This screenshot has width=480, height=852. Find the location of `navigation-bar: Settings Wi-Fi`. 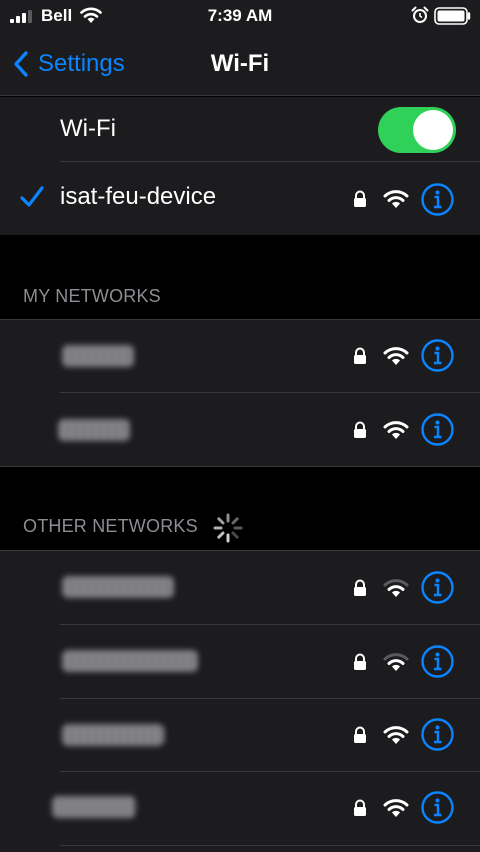

navigation-bar: Settings Wi-Fi is located at coordinates (240, 65).